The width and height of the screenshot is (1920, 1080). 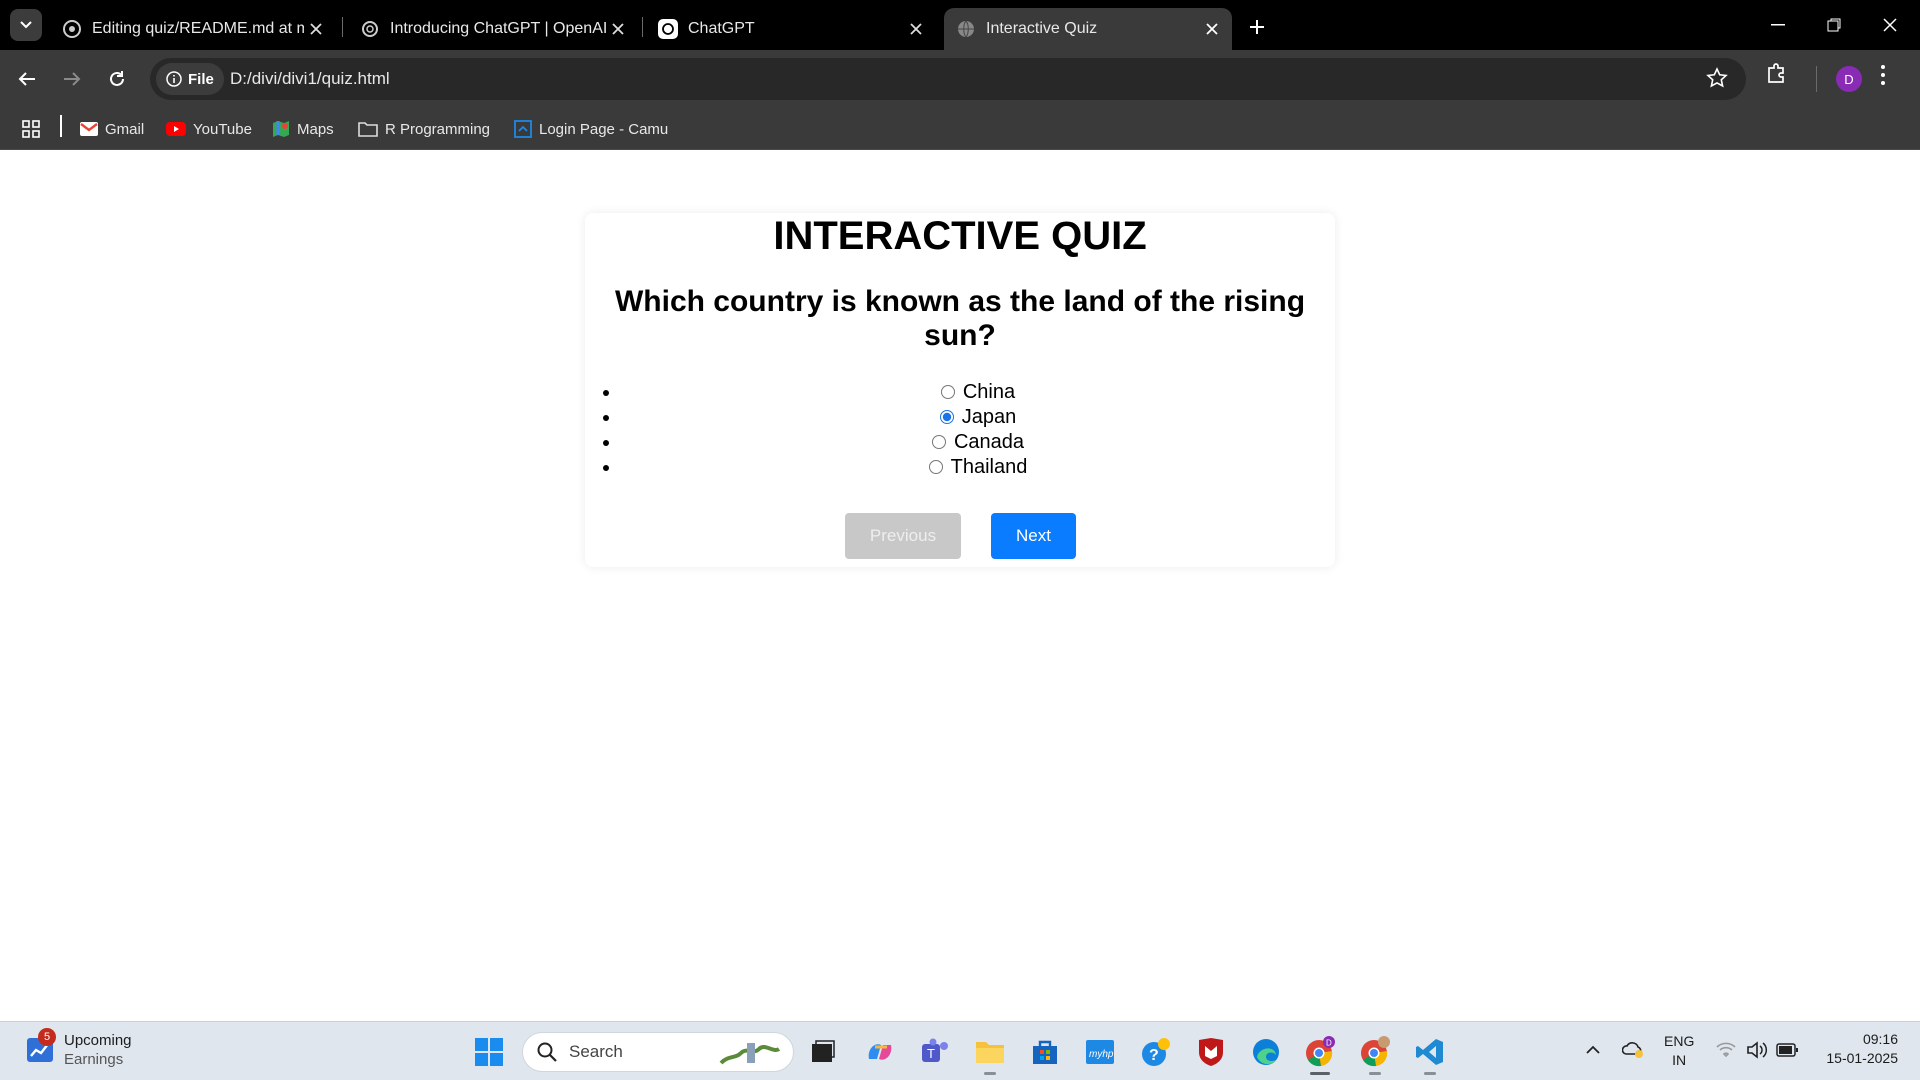 What do you see at coordinates (94, 1059) in the screenshot?
I see `widget-subtitle: Earnings` at bounding box center [94, 1059].